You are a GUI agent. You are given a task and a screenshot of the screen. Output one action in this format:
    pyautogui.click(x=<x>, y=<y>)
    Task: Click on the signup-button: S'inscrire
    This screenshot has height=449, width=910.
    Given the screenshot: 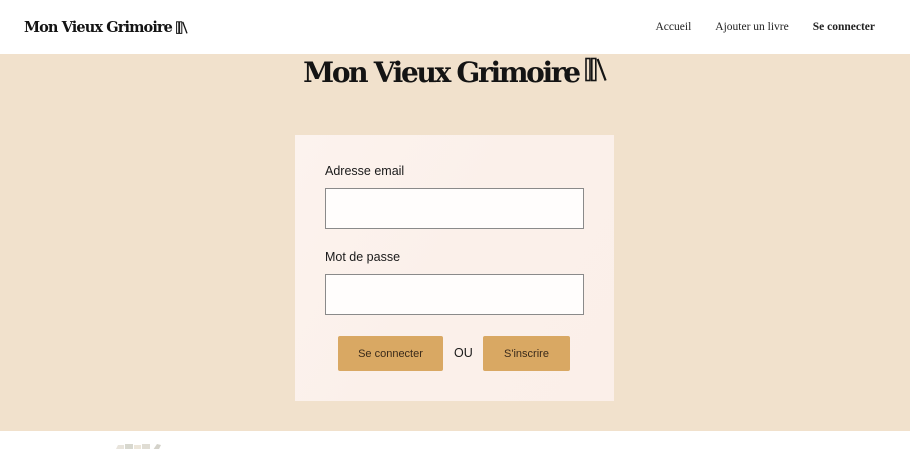 What is the action you would take?
    pyautogui.click(x=526, y=353)
    